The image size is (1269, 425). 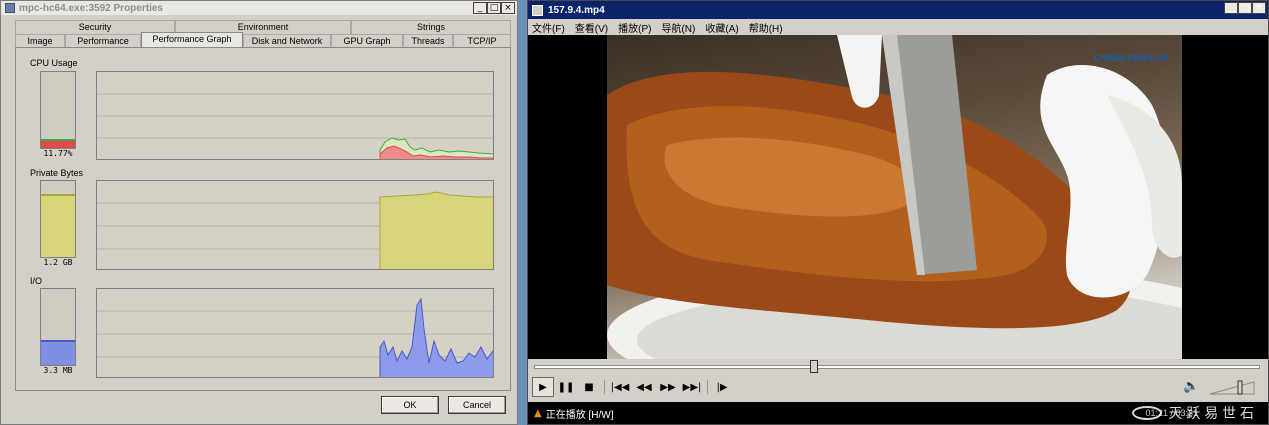 I want to click on io-meter, so click(x=58, y=327).